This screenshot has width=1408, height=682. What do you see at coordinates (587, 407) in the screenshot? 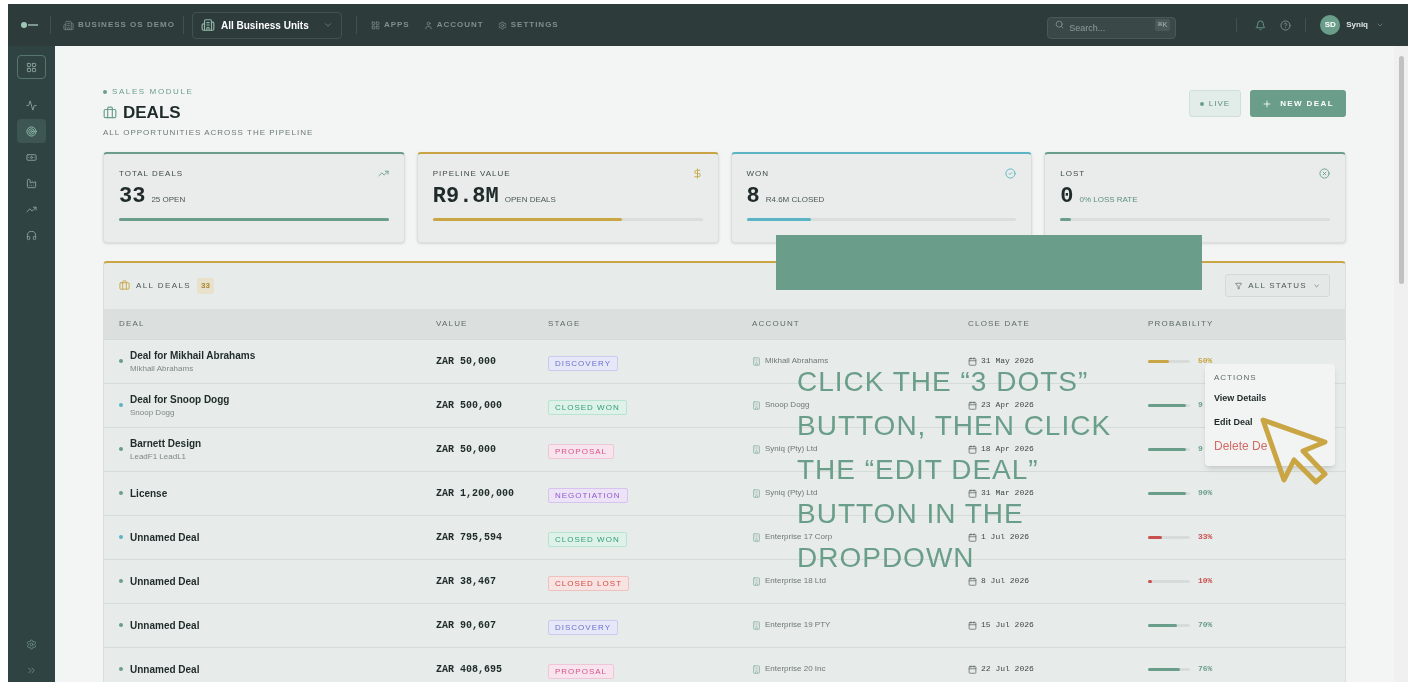
I see `stage-badge: CLOSED WON` at bounding box center [587, 407].